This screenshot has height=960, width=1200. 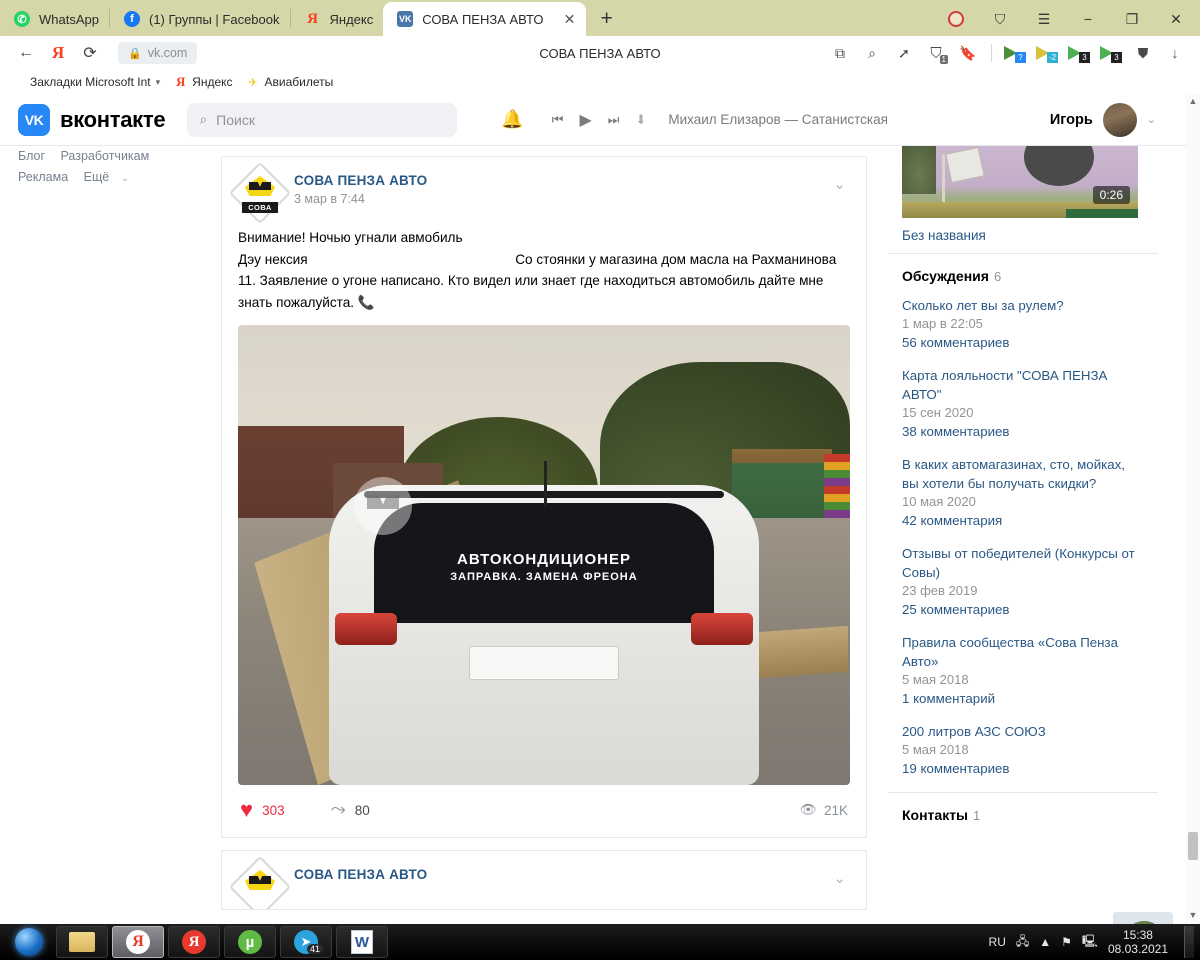 What do you see at coordinates (1193, 846) in the screenshot?
I see `scrollbar-thumb` at bounding box center [1193, 846].